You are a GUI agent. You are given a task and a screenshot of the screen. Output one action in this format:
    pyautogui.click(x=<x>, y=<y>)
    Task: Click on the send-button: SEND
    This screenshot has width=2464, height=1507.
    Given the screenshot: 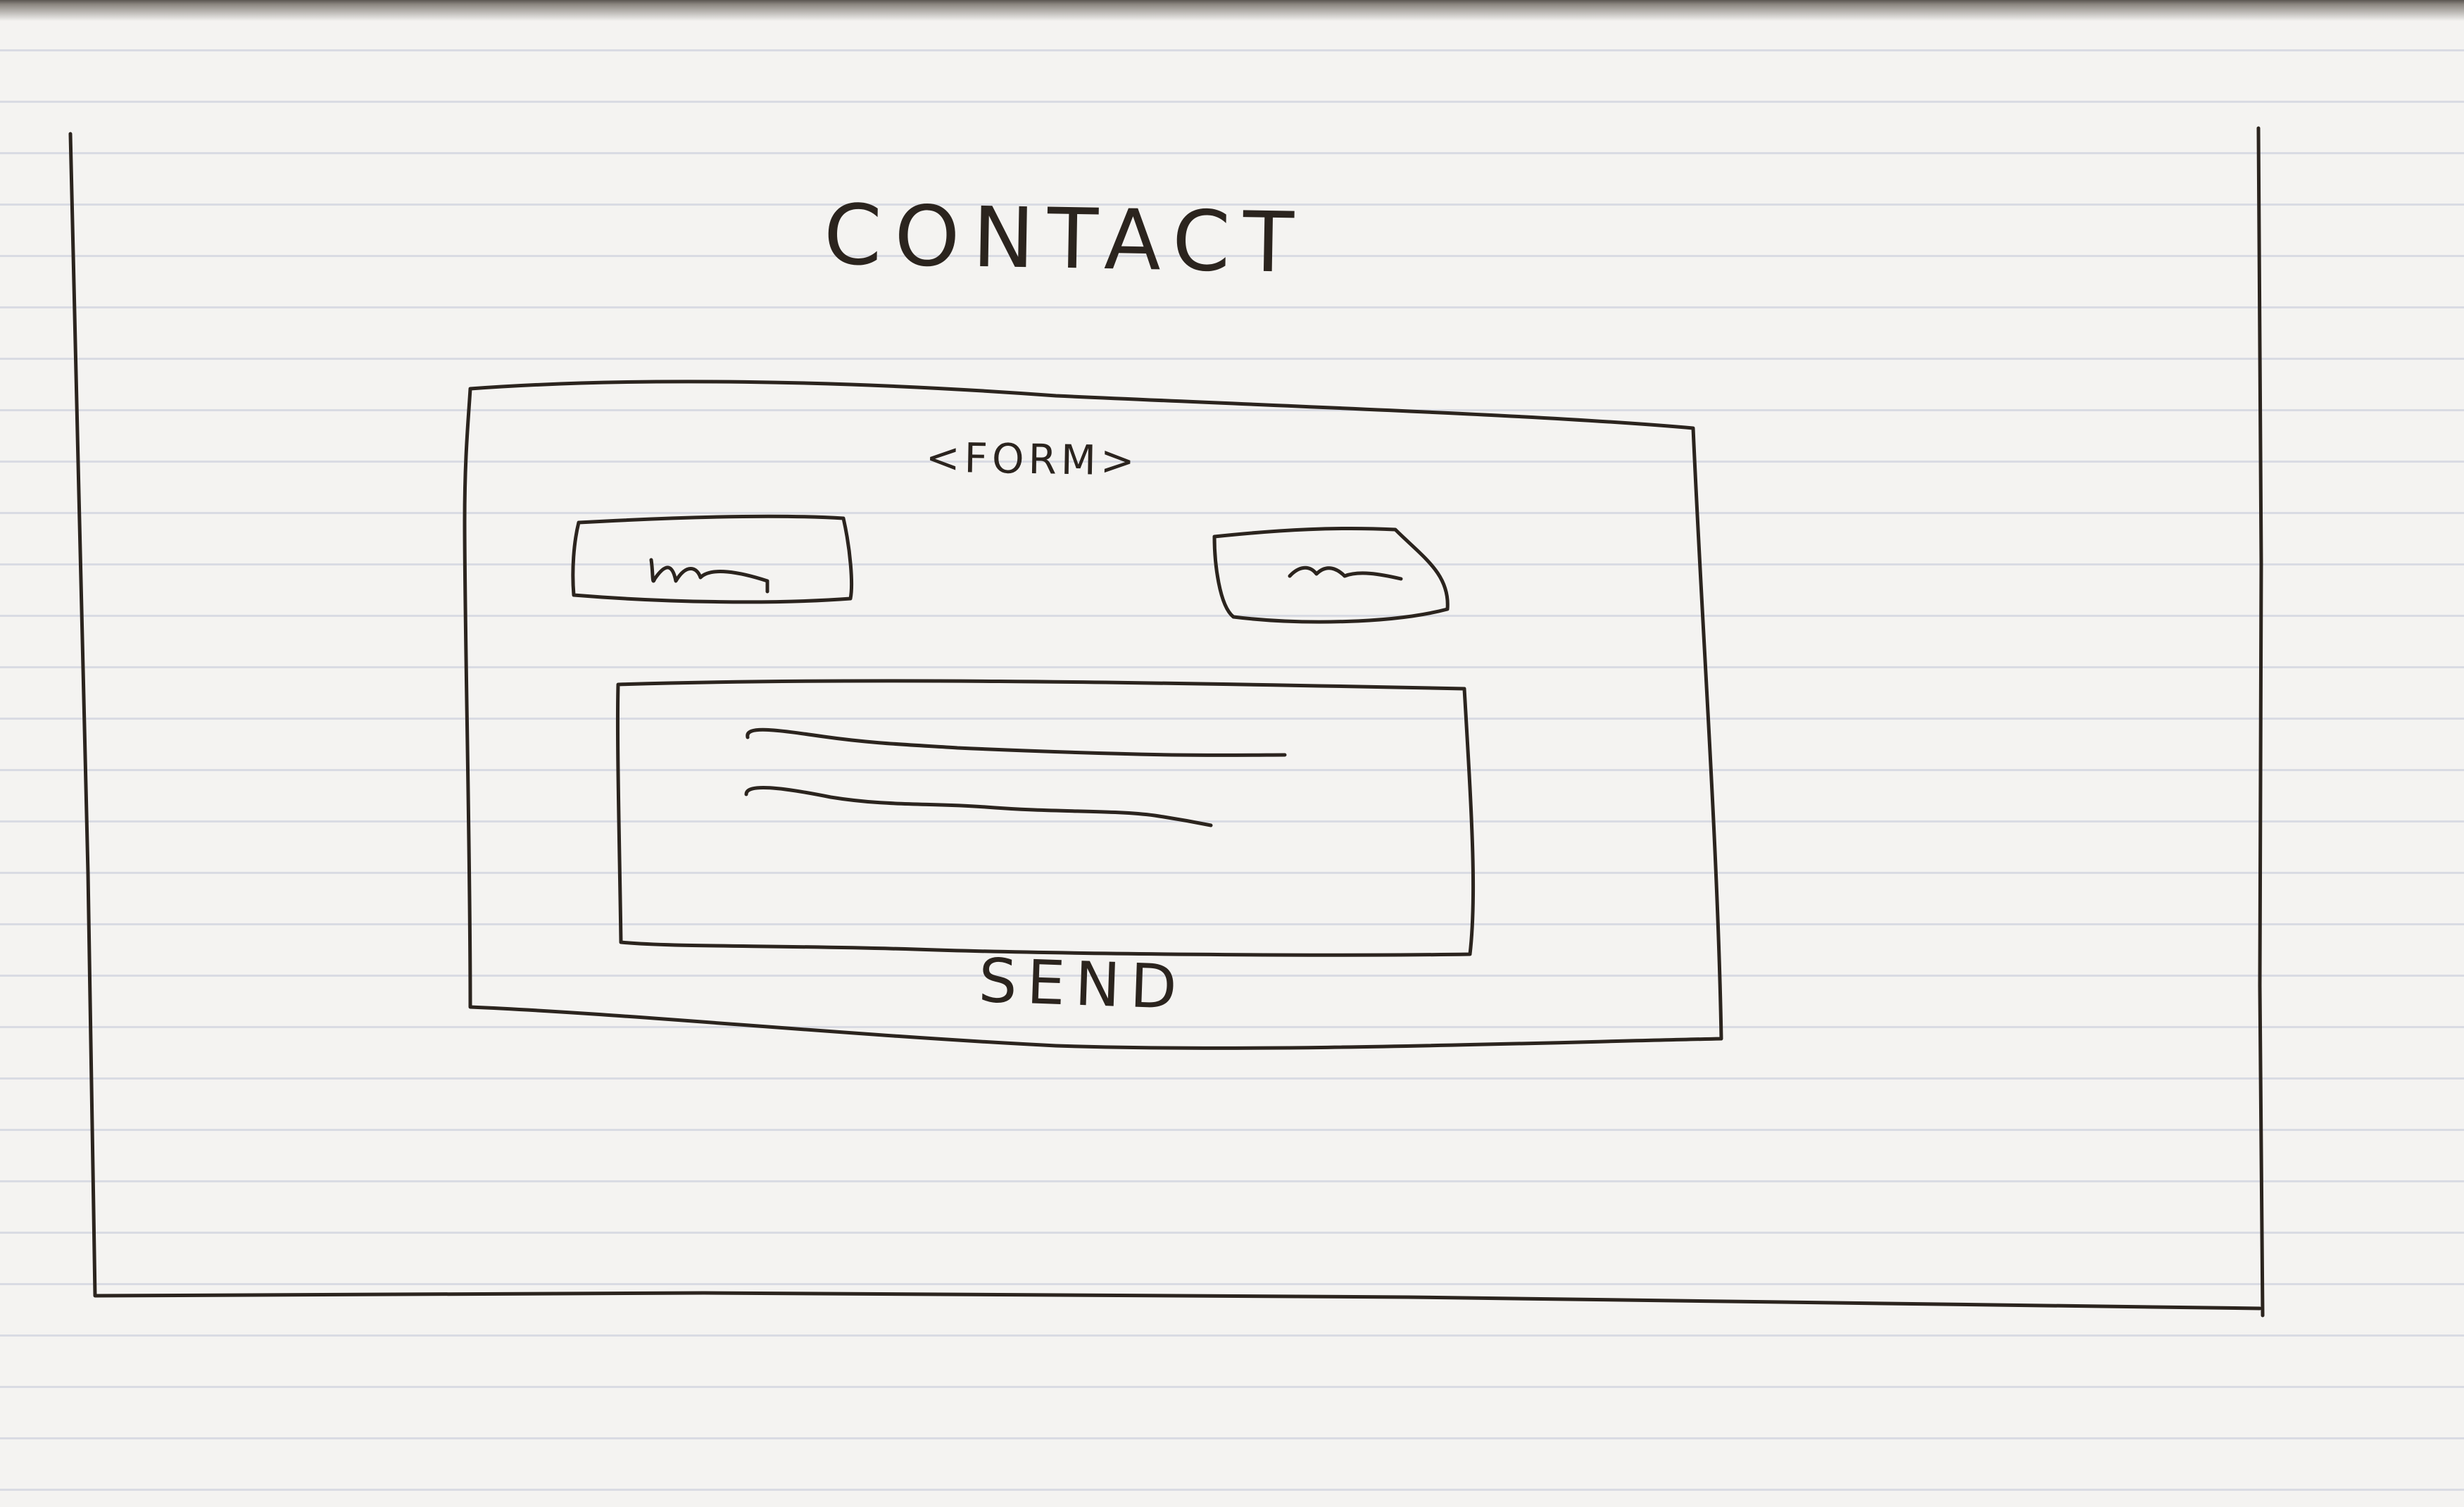 What is the action you would take?
    pyautogui.click(x=1082, y=984)
    